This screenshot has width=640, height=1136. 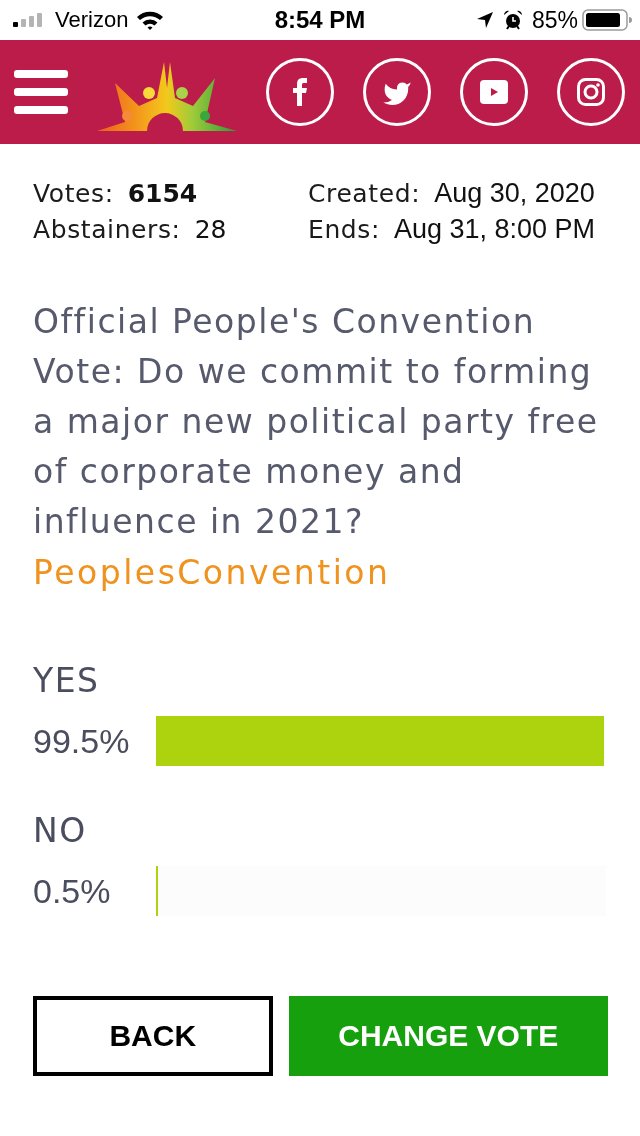 I want to click on carrier-name: Verizon, so click(x=92, y=20).